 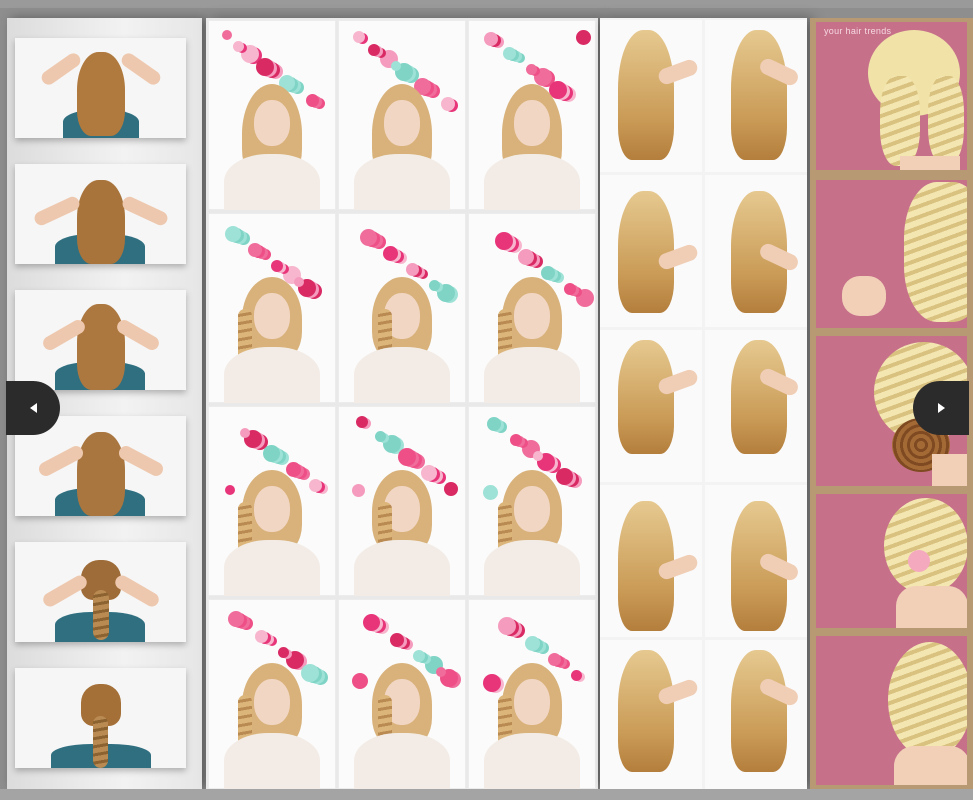 I want to click on chevron-left-icon, so click(x=33, y=408).